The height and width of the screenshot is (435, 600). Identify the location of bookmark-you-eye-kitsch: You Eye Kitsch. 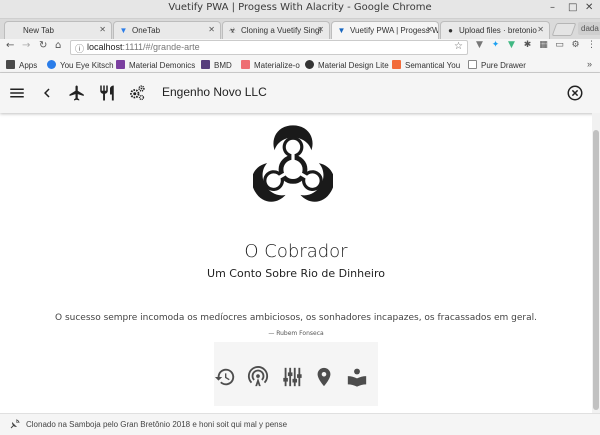
(80, 65).